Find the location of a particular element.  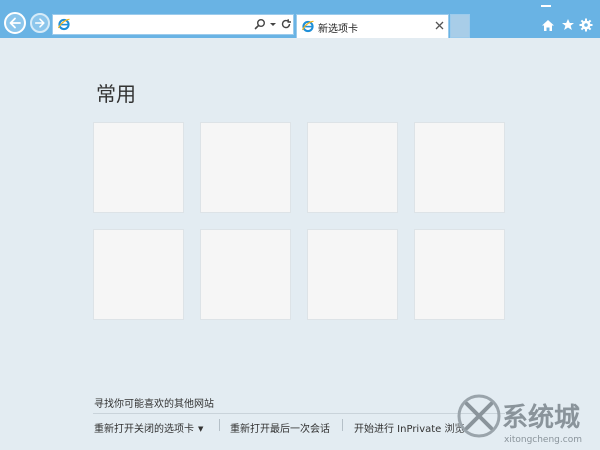

search-icon is located at coordinates (260, 24).